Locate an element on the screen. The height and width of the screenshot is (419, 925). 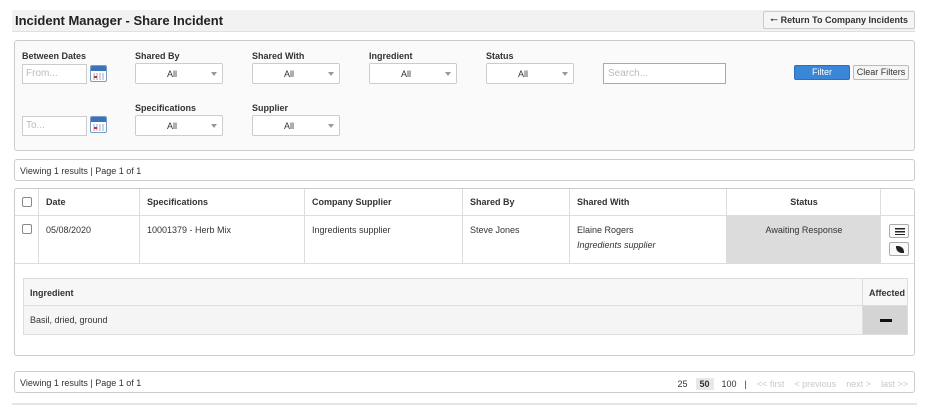
results-summary-top: Viewing 1 results | Page 1 of 1 is located at coordinates (464, 170).